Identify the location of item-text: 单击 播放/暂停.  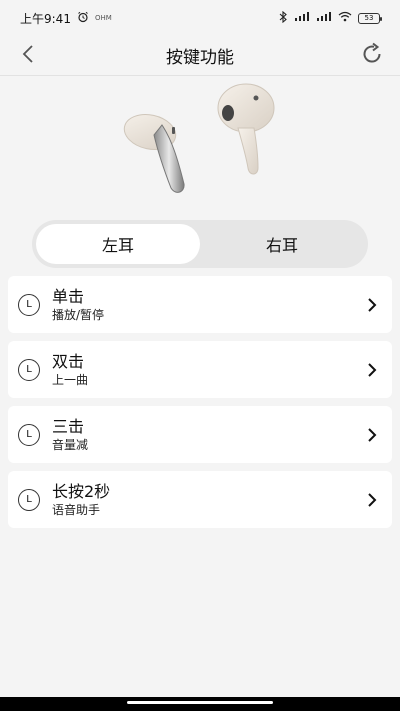
(208, 305).